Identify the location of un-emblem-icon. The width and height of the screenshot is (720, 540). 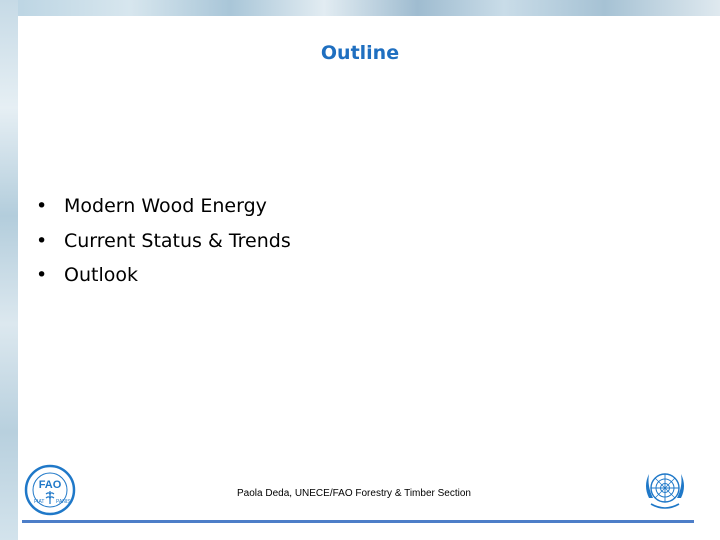
(665, 491).